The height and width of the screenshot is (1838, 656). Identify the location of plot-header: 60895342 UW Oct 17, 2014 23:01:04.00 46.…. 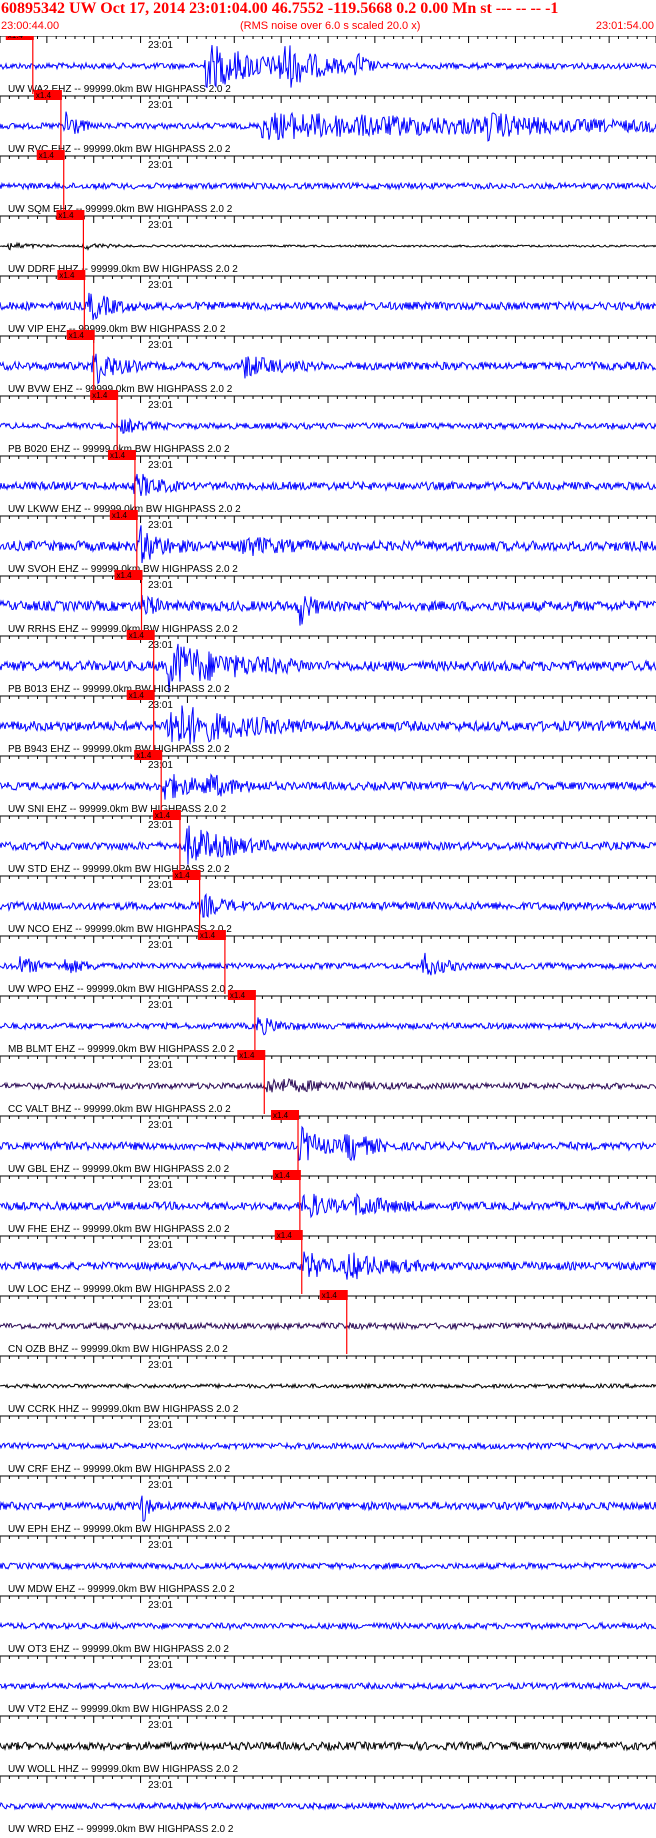
(328, 18).